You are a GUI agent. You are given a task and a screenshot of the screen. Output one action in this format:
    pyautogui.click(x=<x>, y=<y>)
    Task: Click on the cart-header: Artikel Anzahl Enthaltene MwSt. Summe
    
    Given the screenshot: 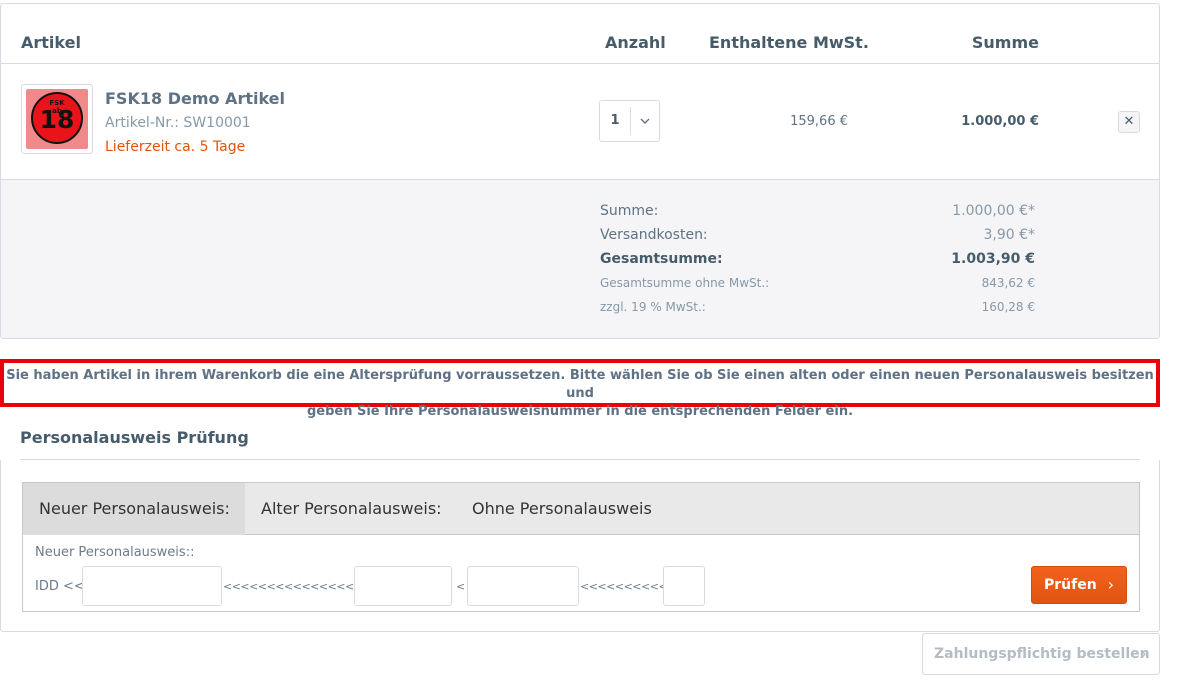 What is the action you would take?
    pyautogui.click(x=580, y=34)
    